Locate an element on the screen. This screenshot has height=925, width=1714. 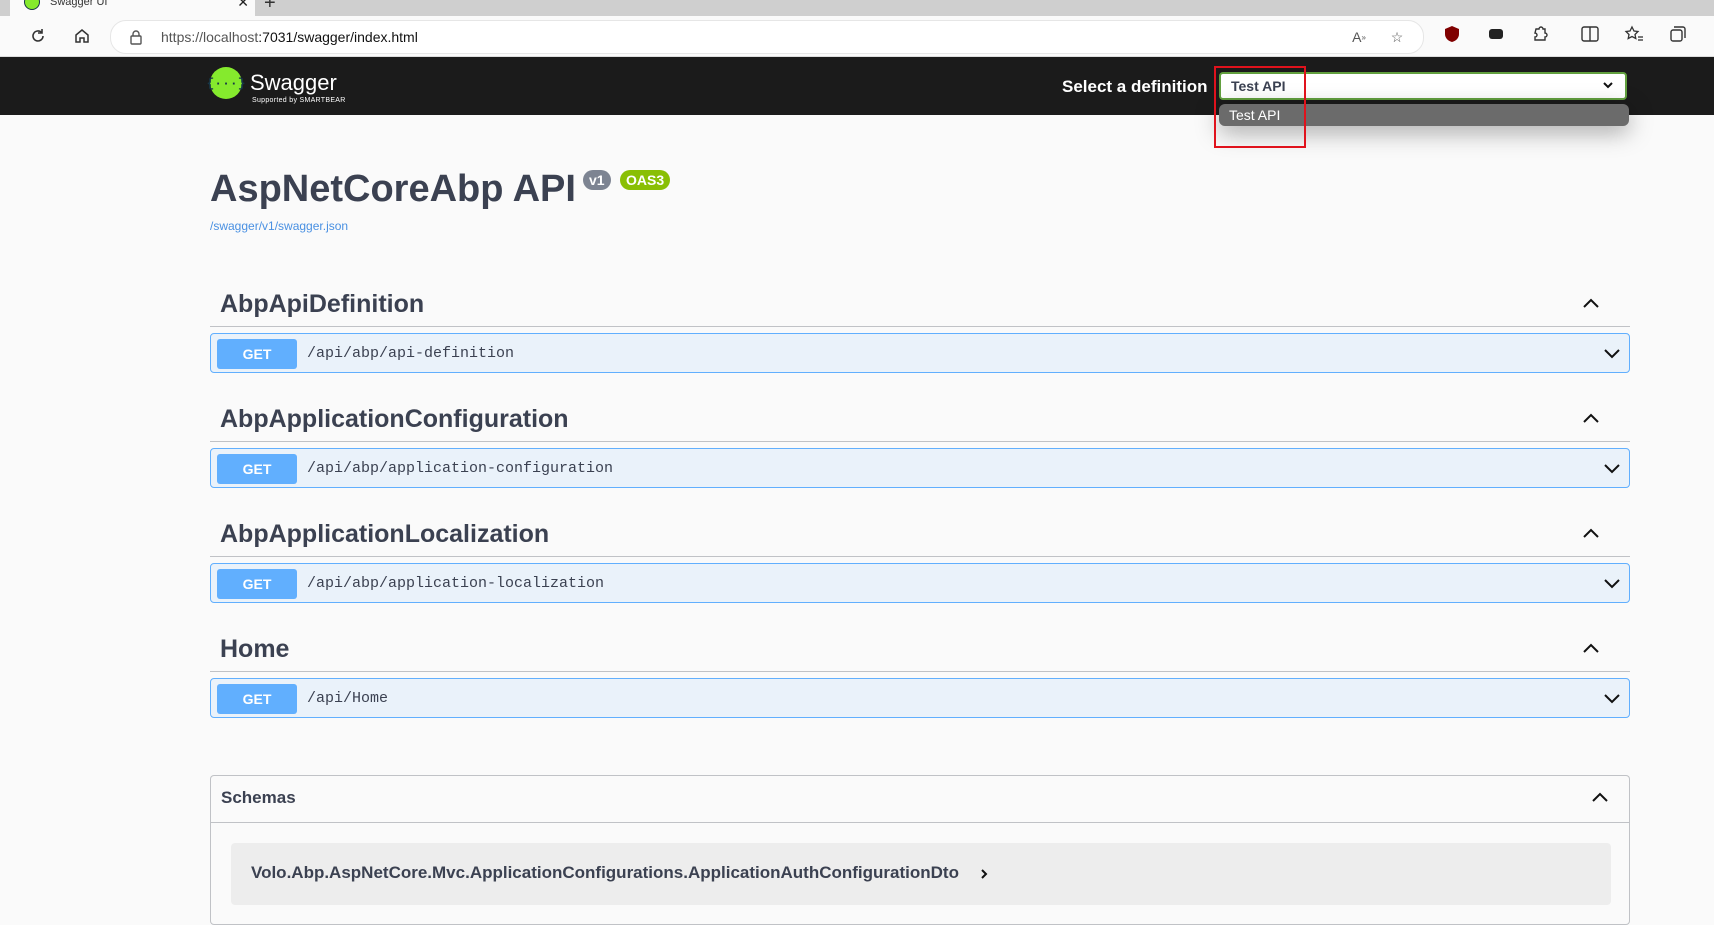
home-icon is located at coordinates (82, 36).